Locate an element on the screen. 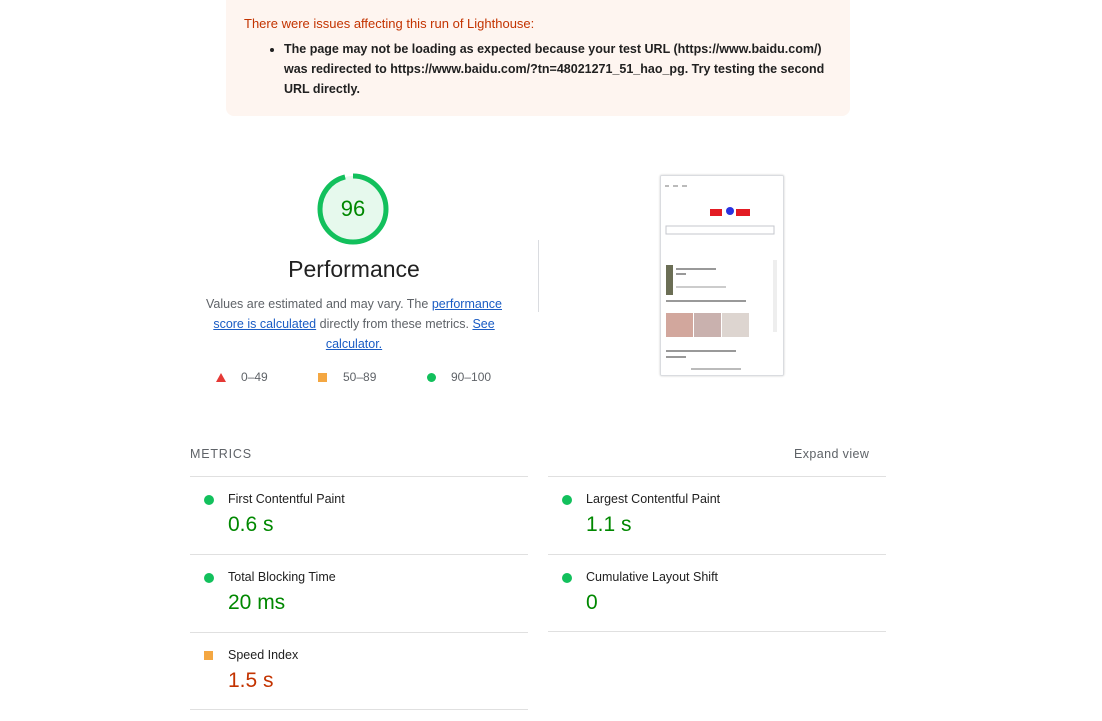 The image size is (1102, 721). performance-title: Performance is located at coordinates (354, 269).